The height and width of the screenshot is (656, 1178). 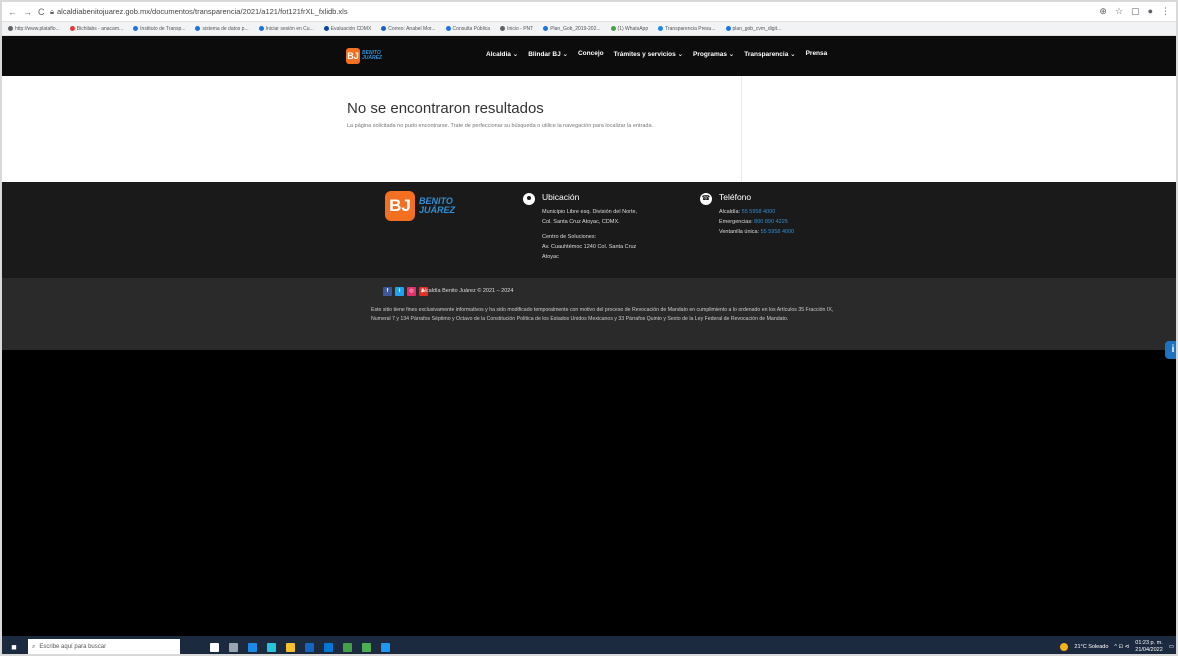 What do you see at coordinates (27, 12) in the screenshot?
I see `forward-icon: →` at bounding box center [27, 12].